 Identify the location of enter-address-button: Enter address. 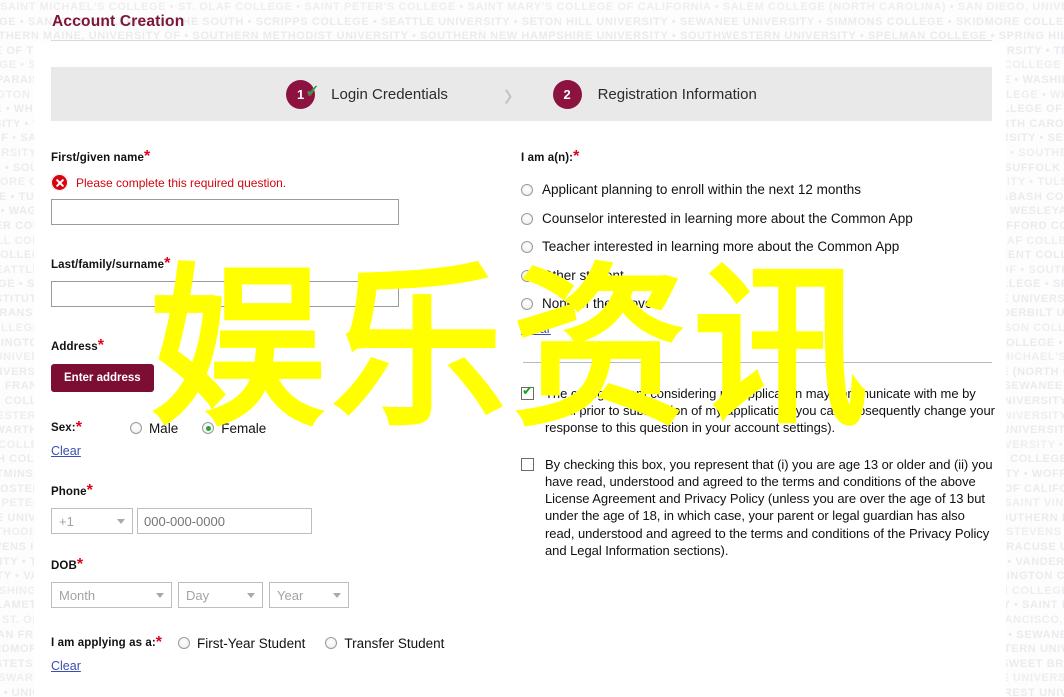
(102, 378).